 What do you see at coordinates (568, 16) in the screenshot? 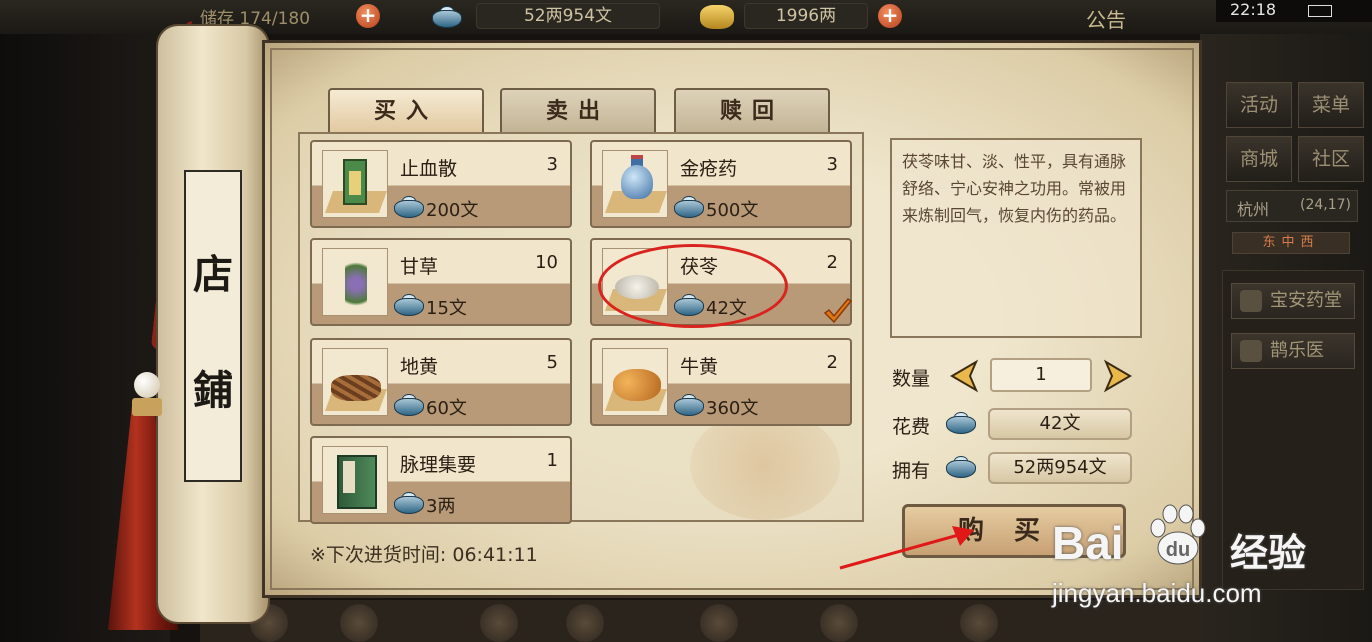
I see `silver-balance: 52两954文` at bounding box center [568, 16].